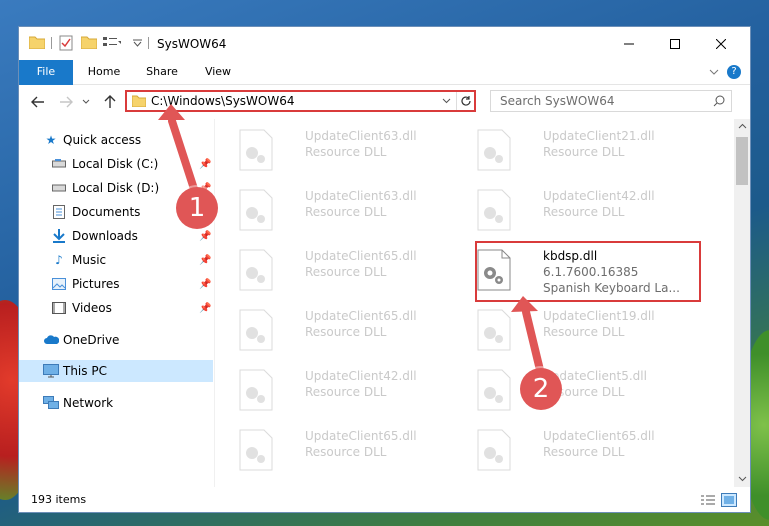 The image size is (769, 526). I want to click on arrow-to-address-bar, so click(184, 158).